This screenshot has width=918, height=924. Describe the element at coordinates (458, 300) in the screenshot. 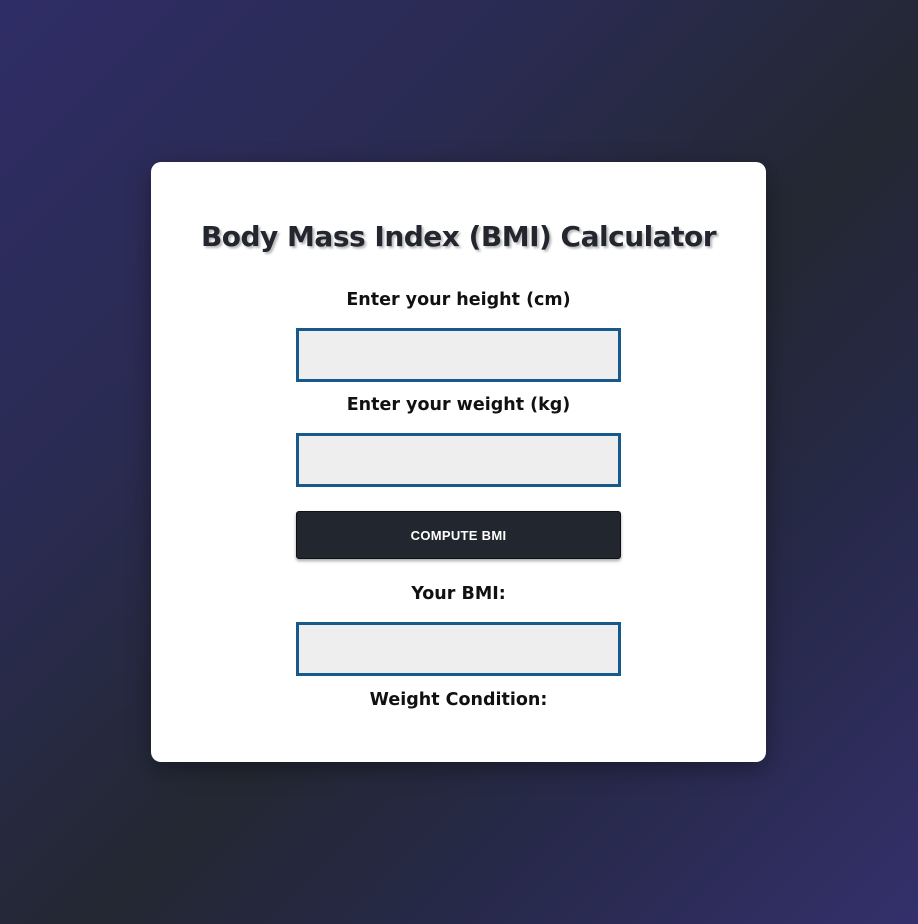

I see `height-label: Enter your height (cm)` at that location.